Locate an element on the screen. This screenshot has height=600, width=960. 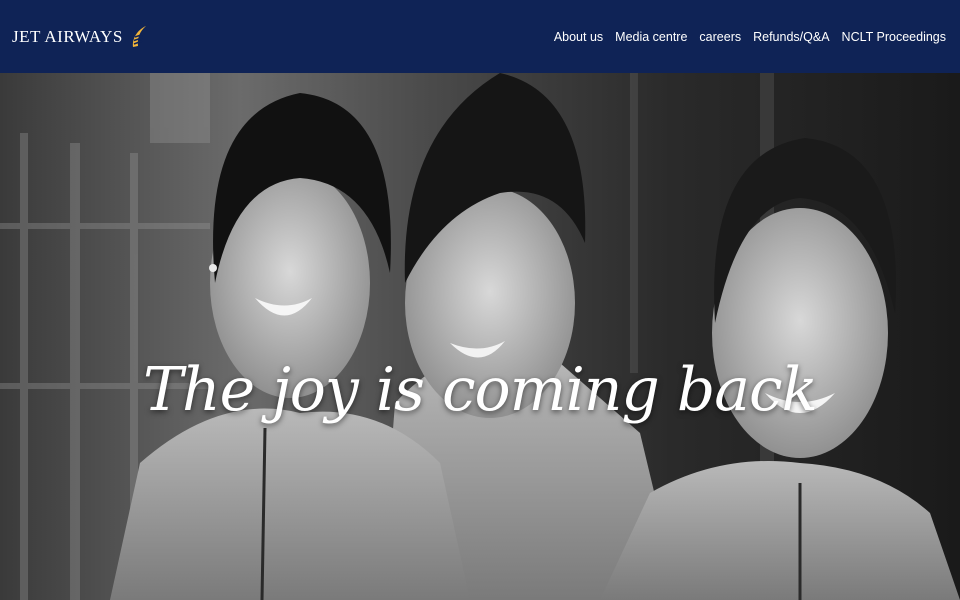
nav-refunds-qa: Refunds/Q&A is located at coordinates (791, 37).